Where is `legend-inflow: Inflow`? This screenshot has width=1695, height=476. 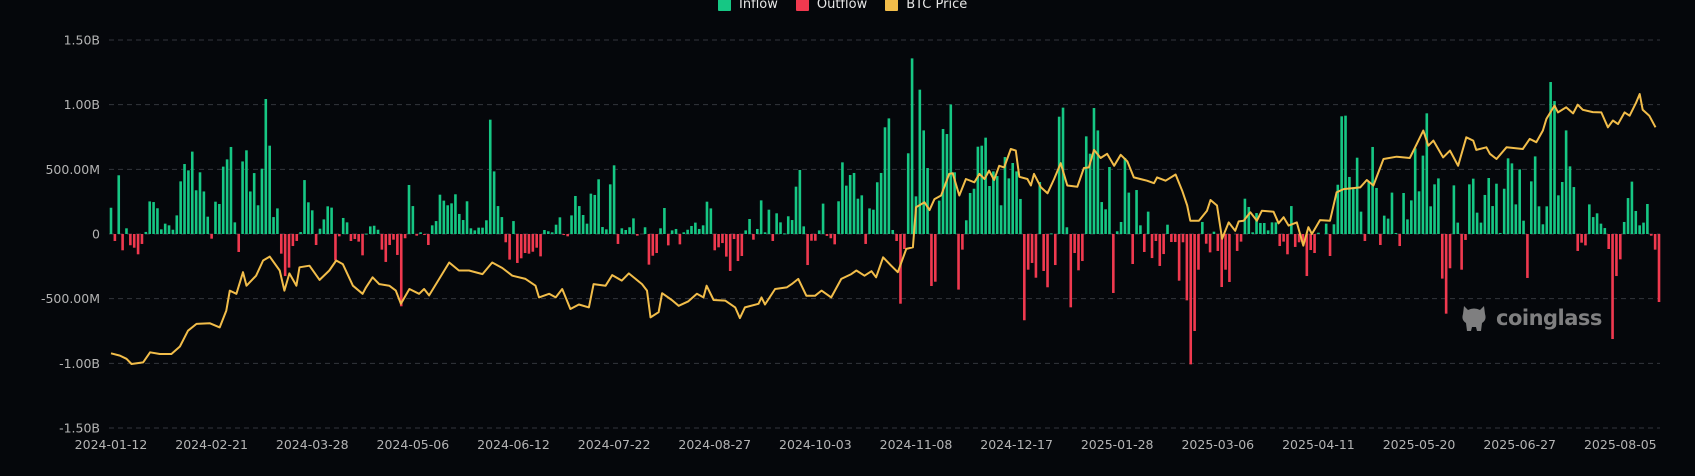
legend-inflow: Inflow is located at coordinates (748, 6).